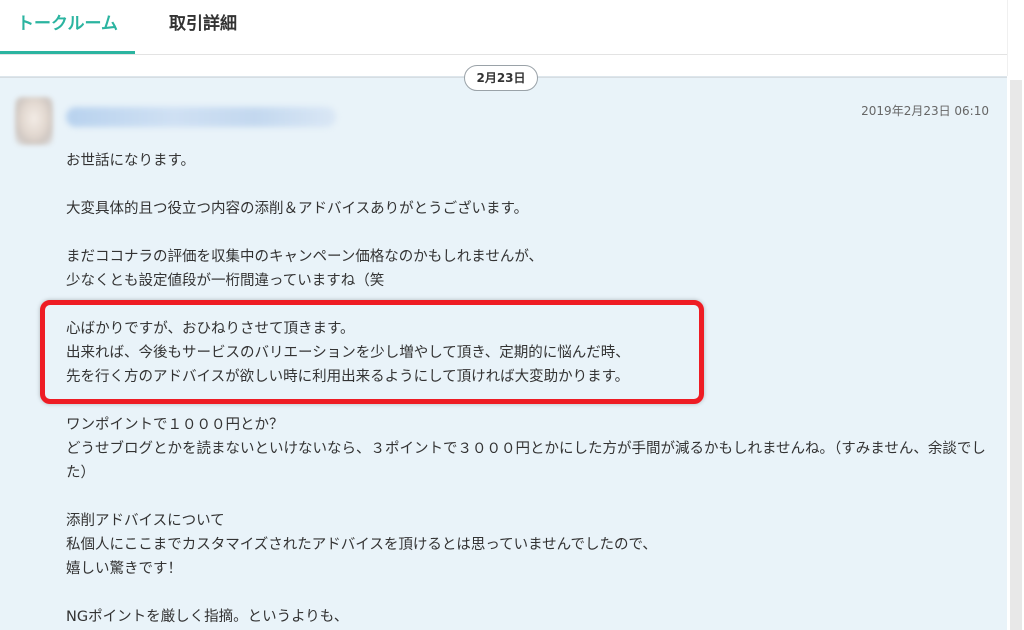 Image resolution: width=1024 pixels, height=630 pixels. Describe the element at coordinates (1016, 355) in the screenshot. I see `scrollbar-thumb` at that location.